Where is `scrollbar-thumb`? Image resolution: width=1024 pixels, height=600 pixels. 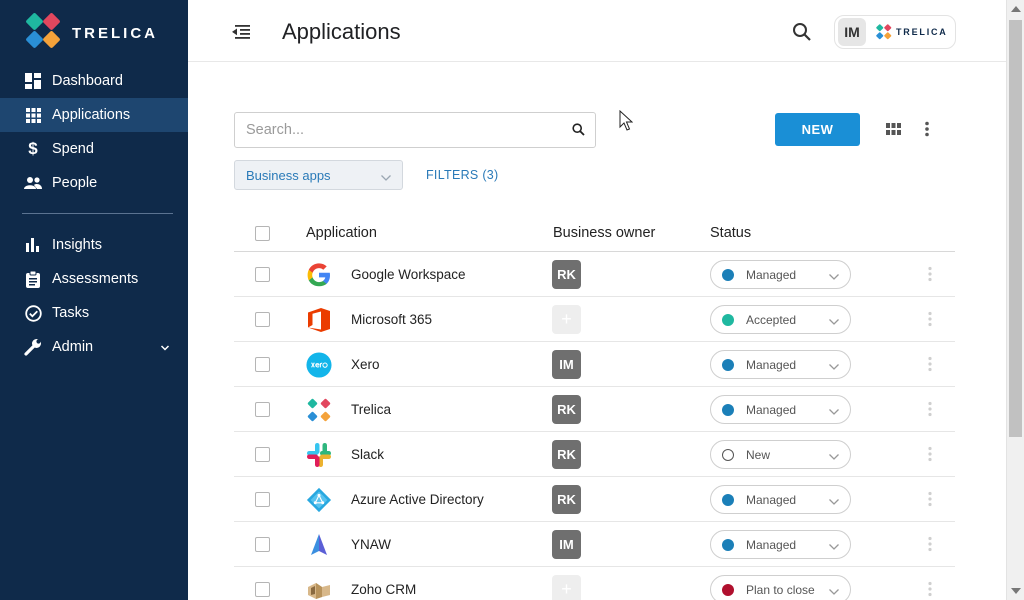 scrollbar-thumb is located at coordinates (1015, 228).